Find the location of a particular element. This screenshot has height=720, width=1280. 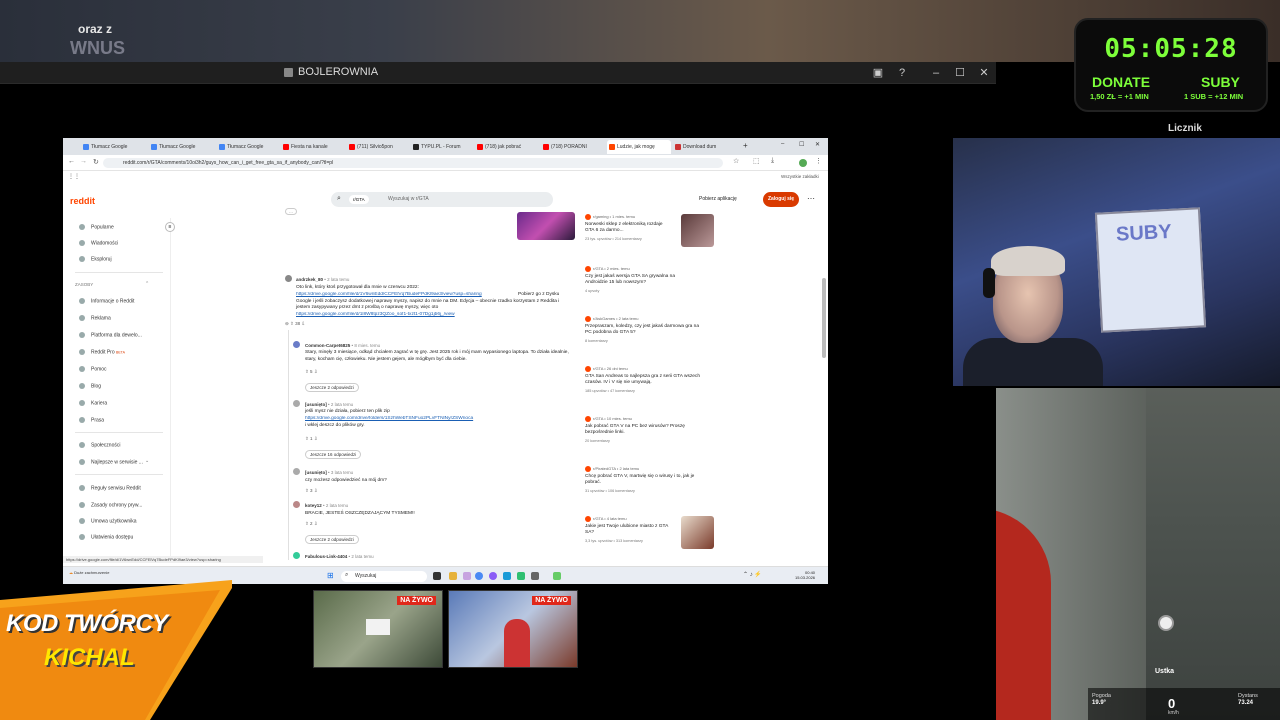

clock: 00:40 15.03.2026 is located at coordinates (805, 575).